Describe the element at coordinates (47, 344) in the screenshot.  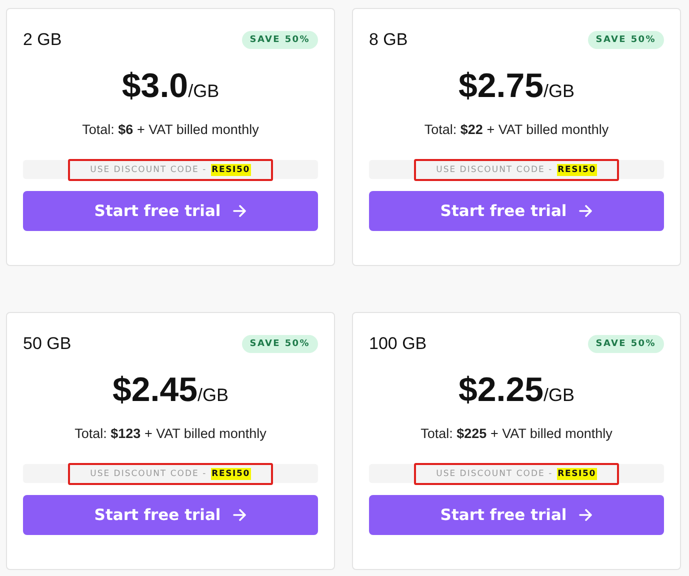
I see `plan-size: 50 GB` at that location.